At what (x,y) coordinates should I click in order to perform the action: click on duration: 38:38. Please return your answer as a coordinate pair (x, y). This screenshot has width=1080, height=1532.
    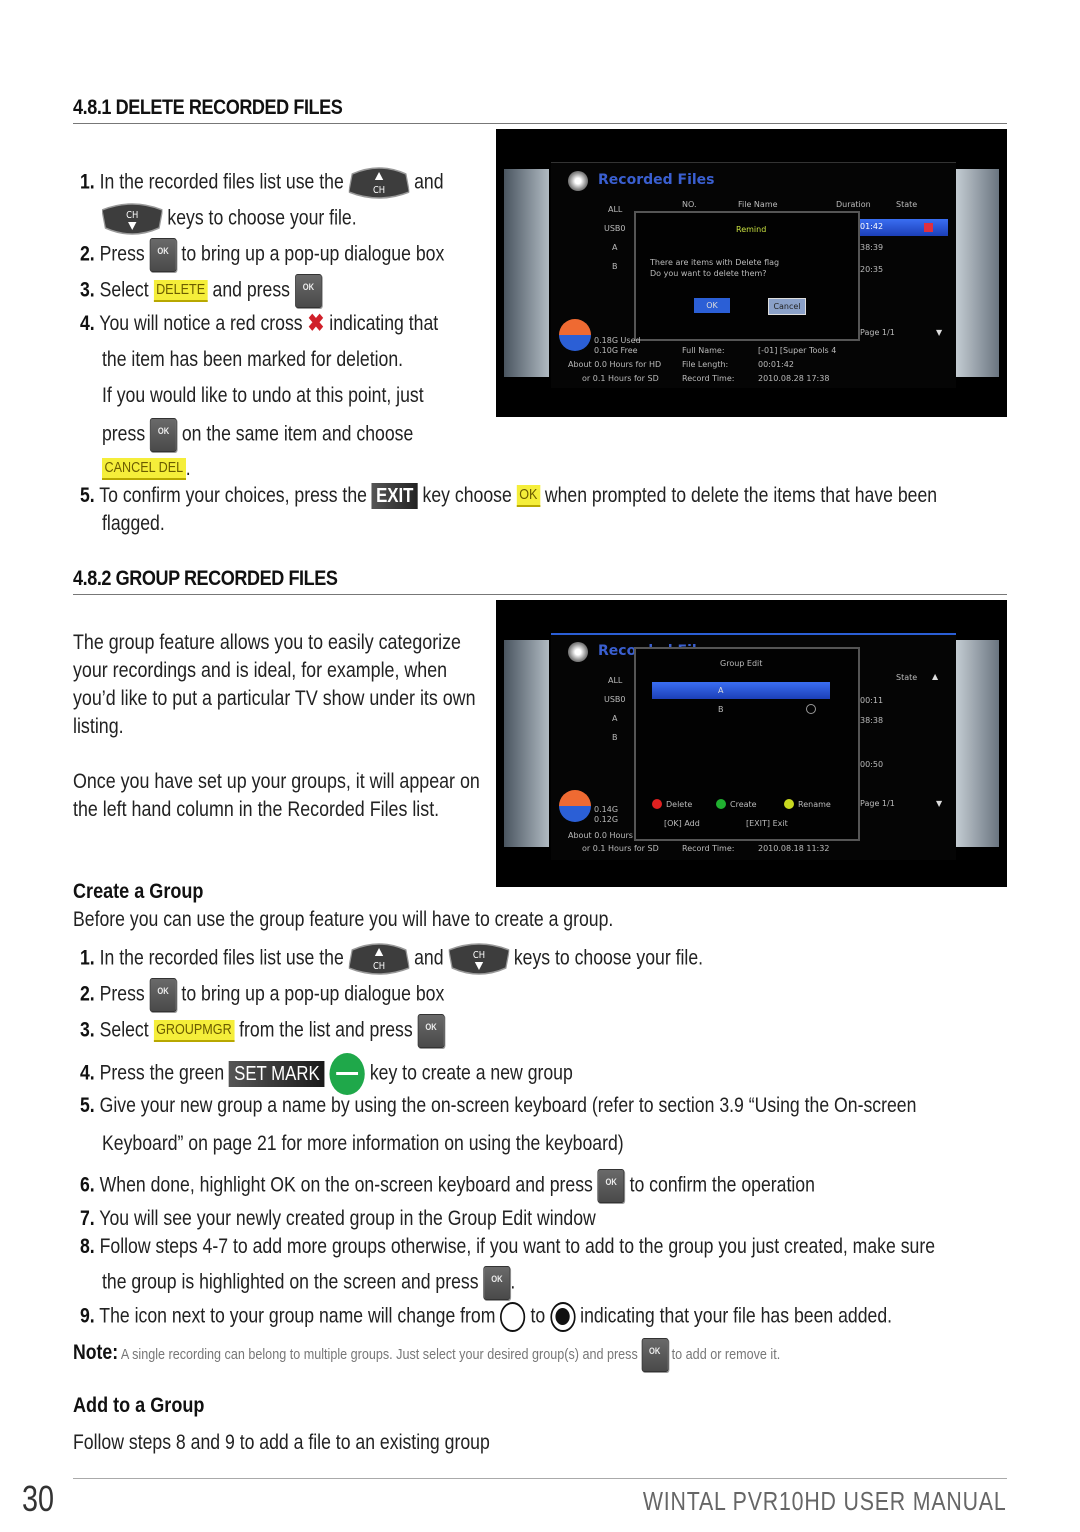
    Looking at the image, I should click on (872, 720).